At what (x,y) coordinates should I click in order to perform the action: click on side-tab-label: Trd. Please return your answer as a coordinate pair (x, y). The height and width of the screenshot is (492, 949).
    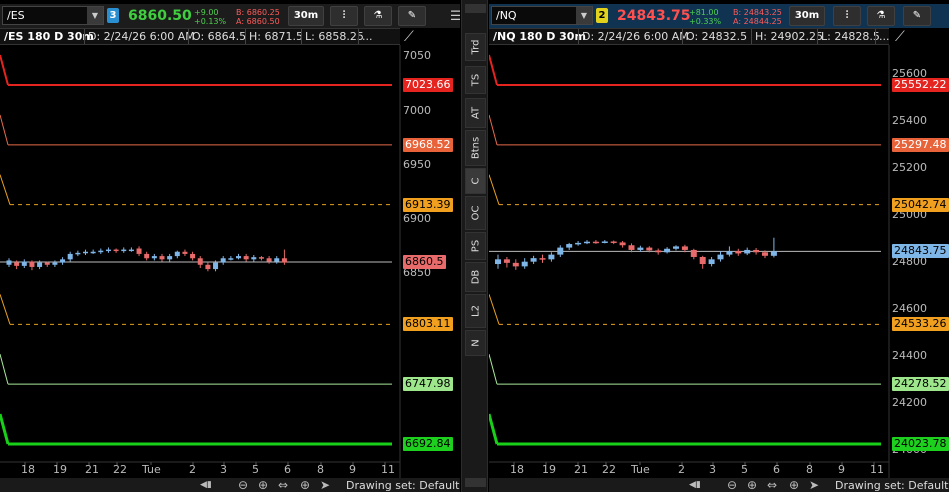
    Looking at the image, I should click on (475, 47).